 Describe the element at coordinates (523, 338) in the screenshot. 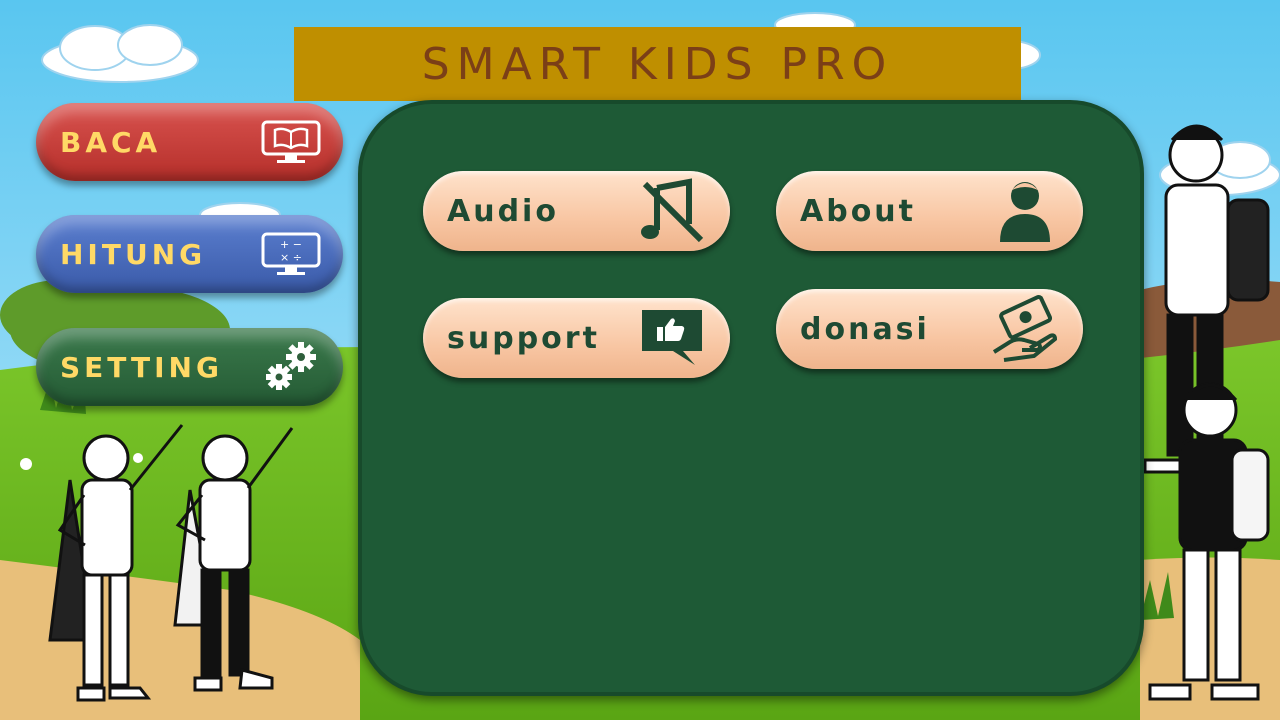

I see `support-label: support` at that location.